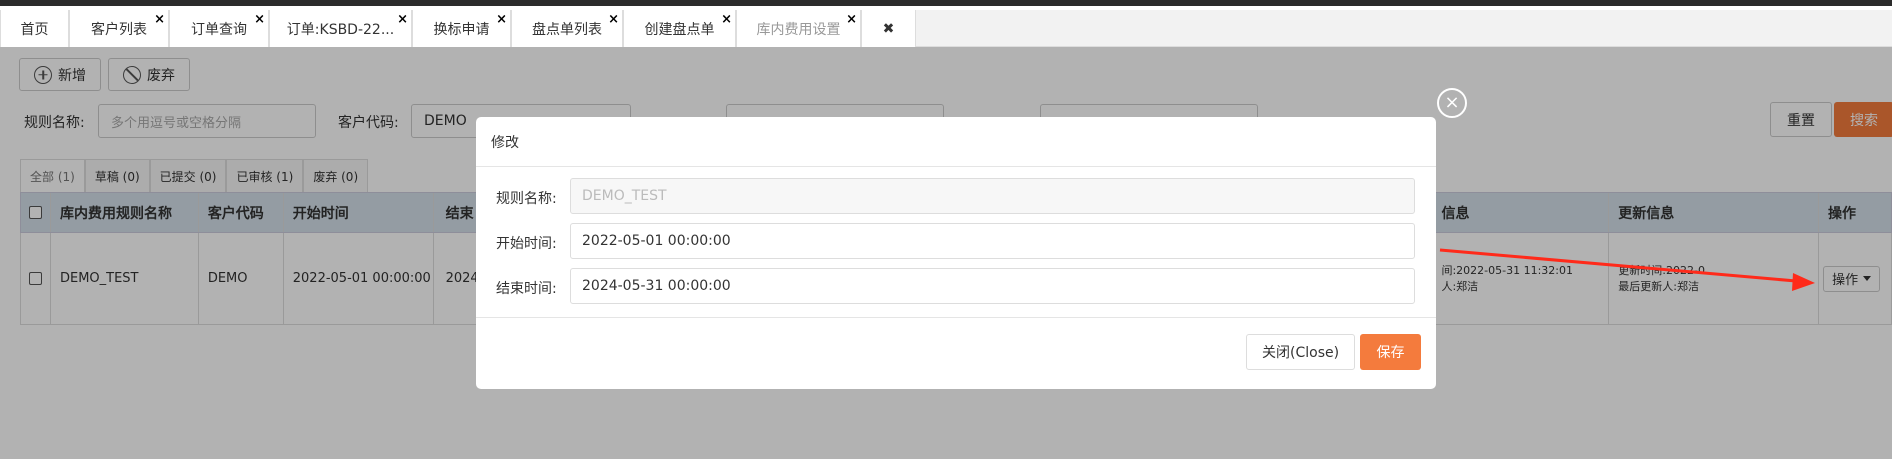 This screenshot has height=459, width=1892. Describe the element at coordinates (1618, 265) in the screenshot. I see `arrow-shaft` at that location.